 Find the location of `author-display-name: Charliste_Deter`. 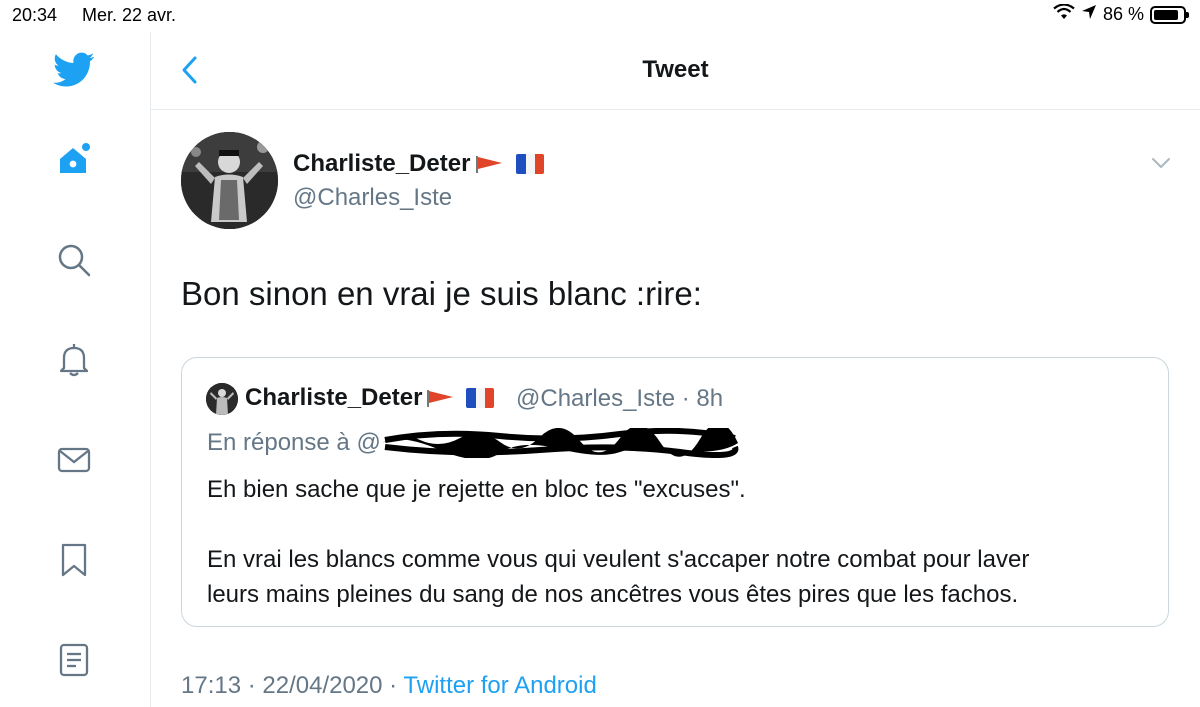

author-display-name: Charliste_Deter is located at coordinates (419, 164).